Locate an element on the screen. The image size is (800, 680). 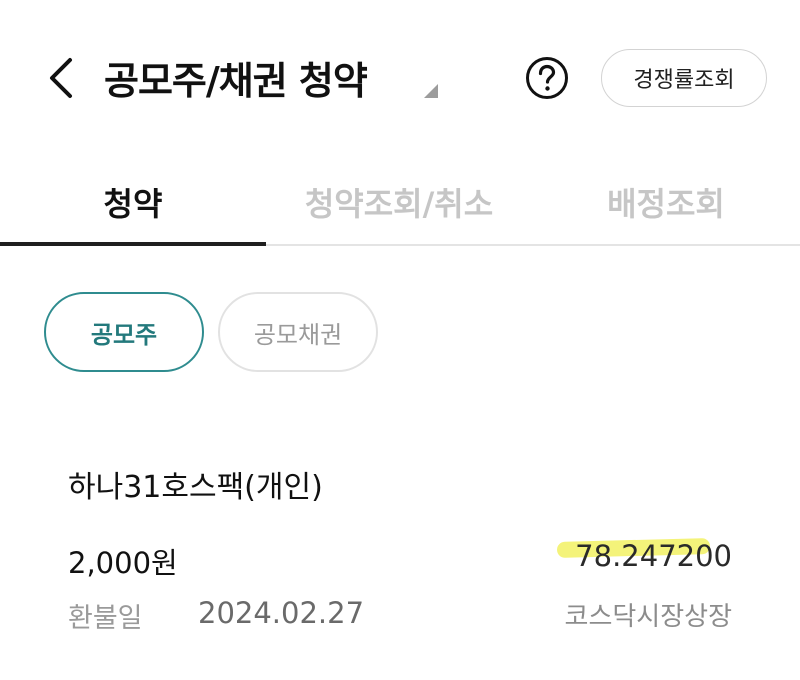
active-tab-indicator is located at coordinates (133, 244).